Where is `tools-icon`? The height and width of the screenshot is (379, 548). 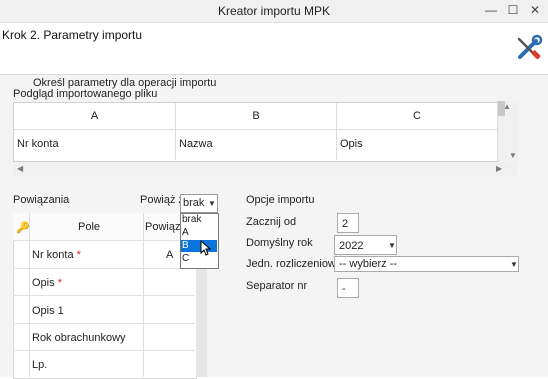 tools-icon is located at coordinates (530, 47).